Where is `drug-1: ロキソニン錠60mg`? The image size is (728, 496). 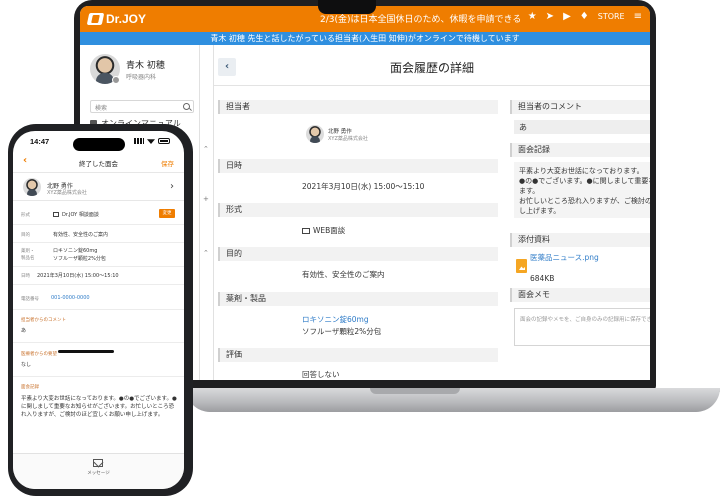 drug-1: ロキソニン錠60mg is located at coordinates (75, 251).